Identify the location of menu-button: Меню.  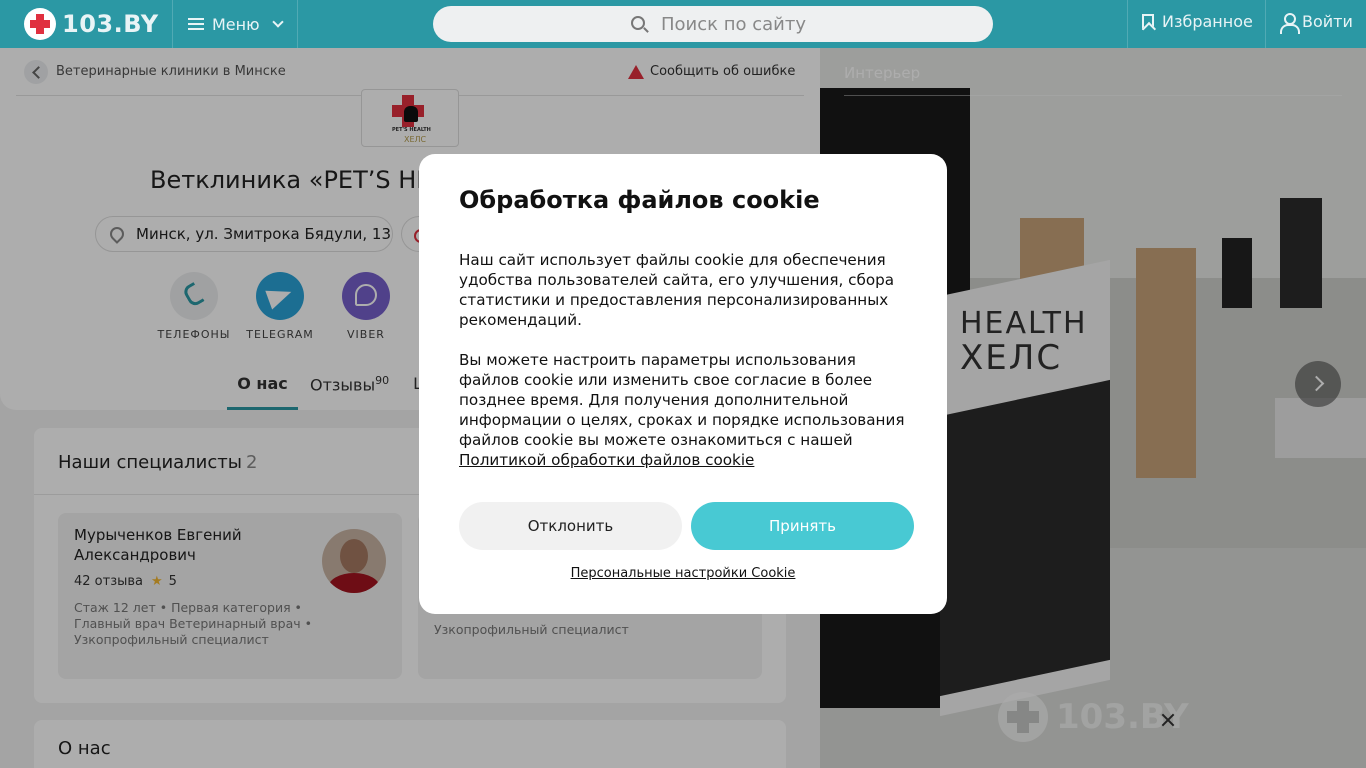
(236, 24).